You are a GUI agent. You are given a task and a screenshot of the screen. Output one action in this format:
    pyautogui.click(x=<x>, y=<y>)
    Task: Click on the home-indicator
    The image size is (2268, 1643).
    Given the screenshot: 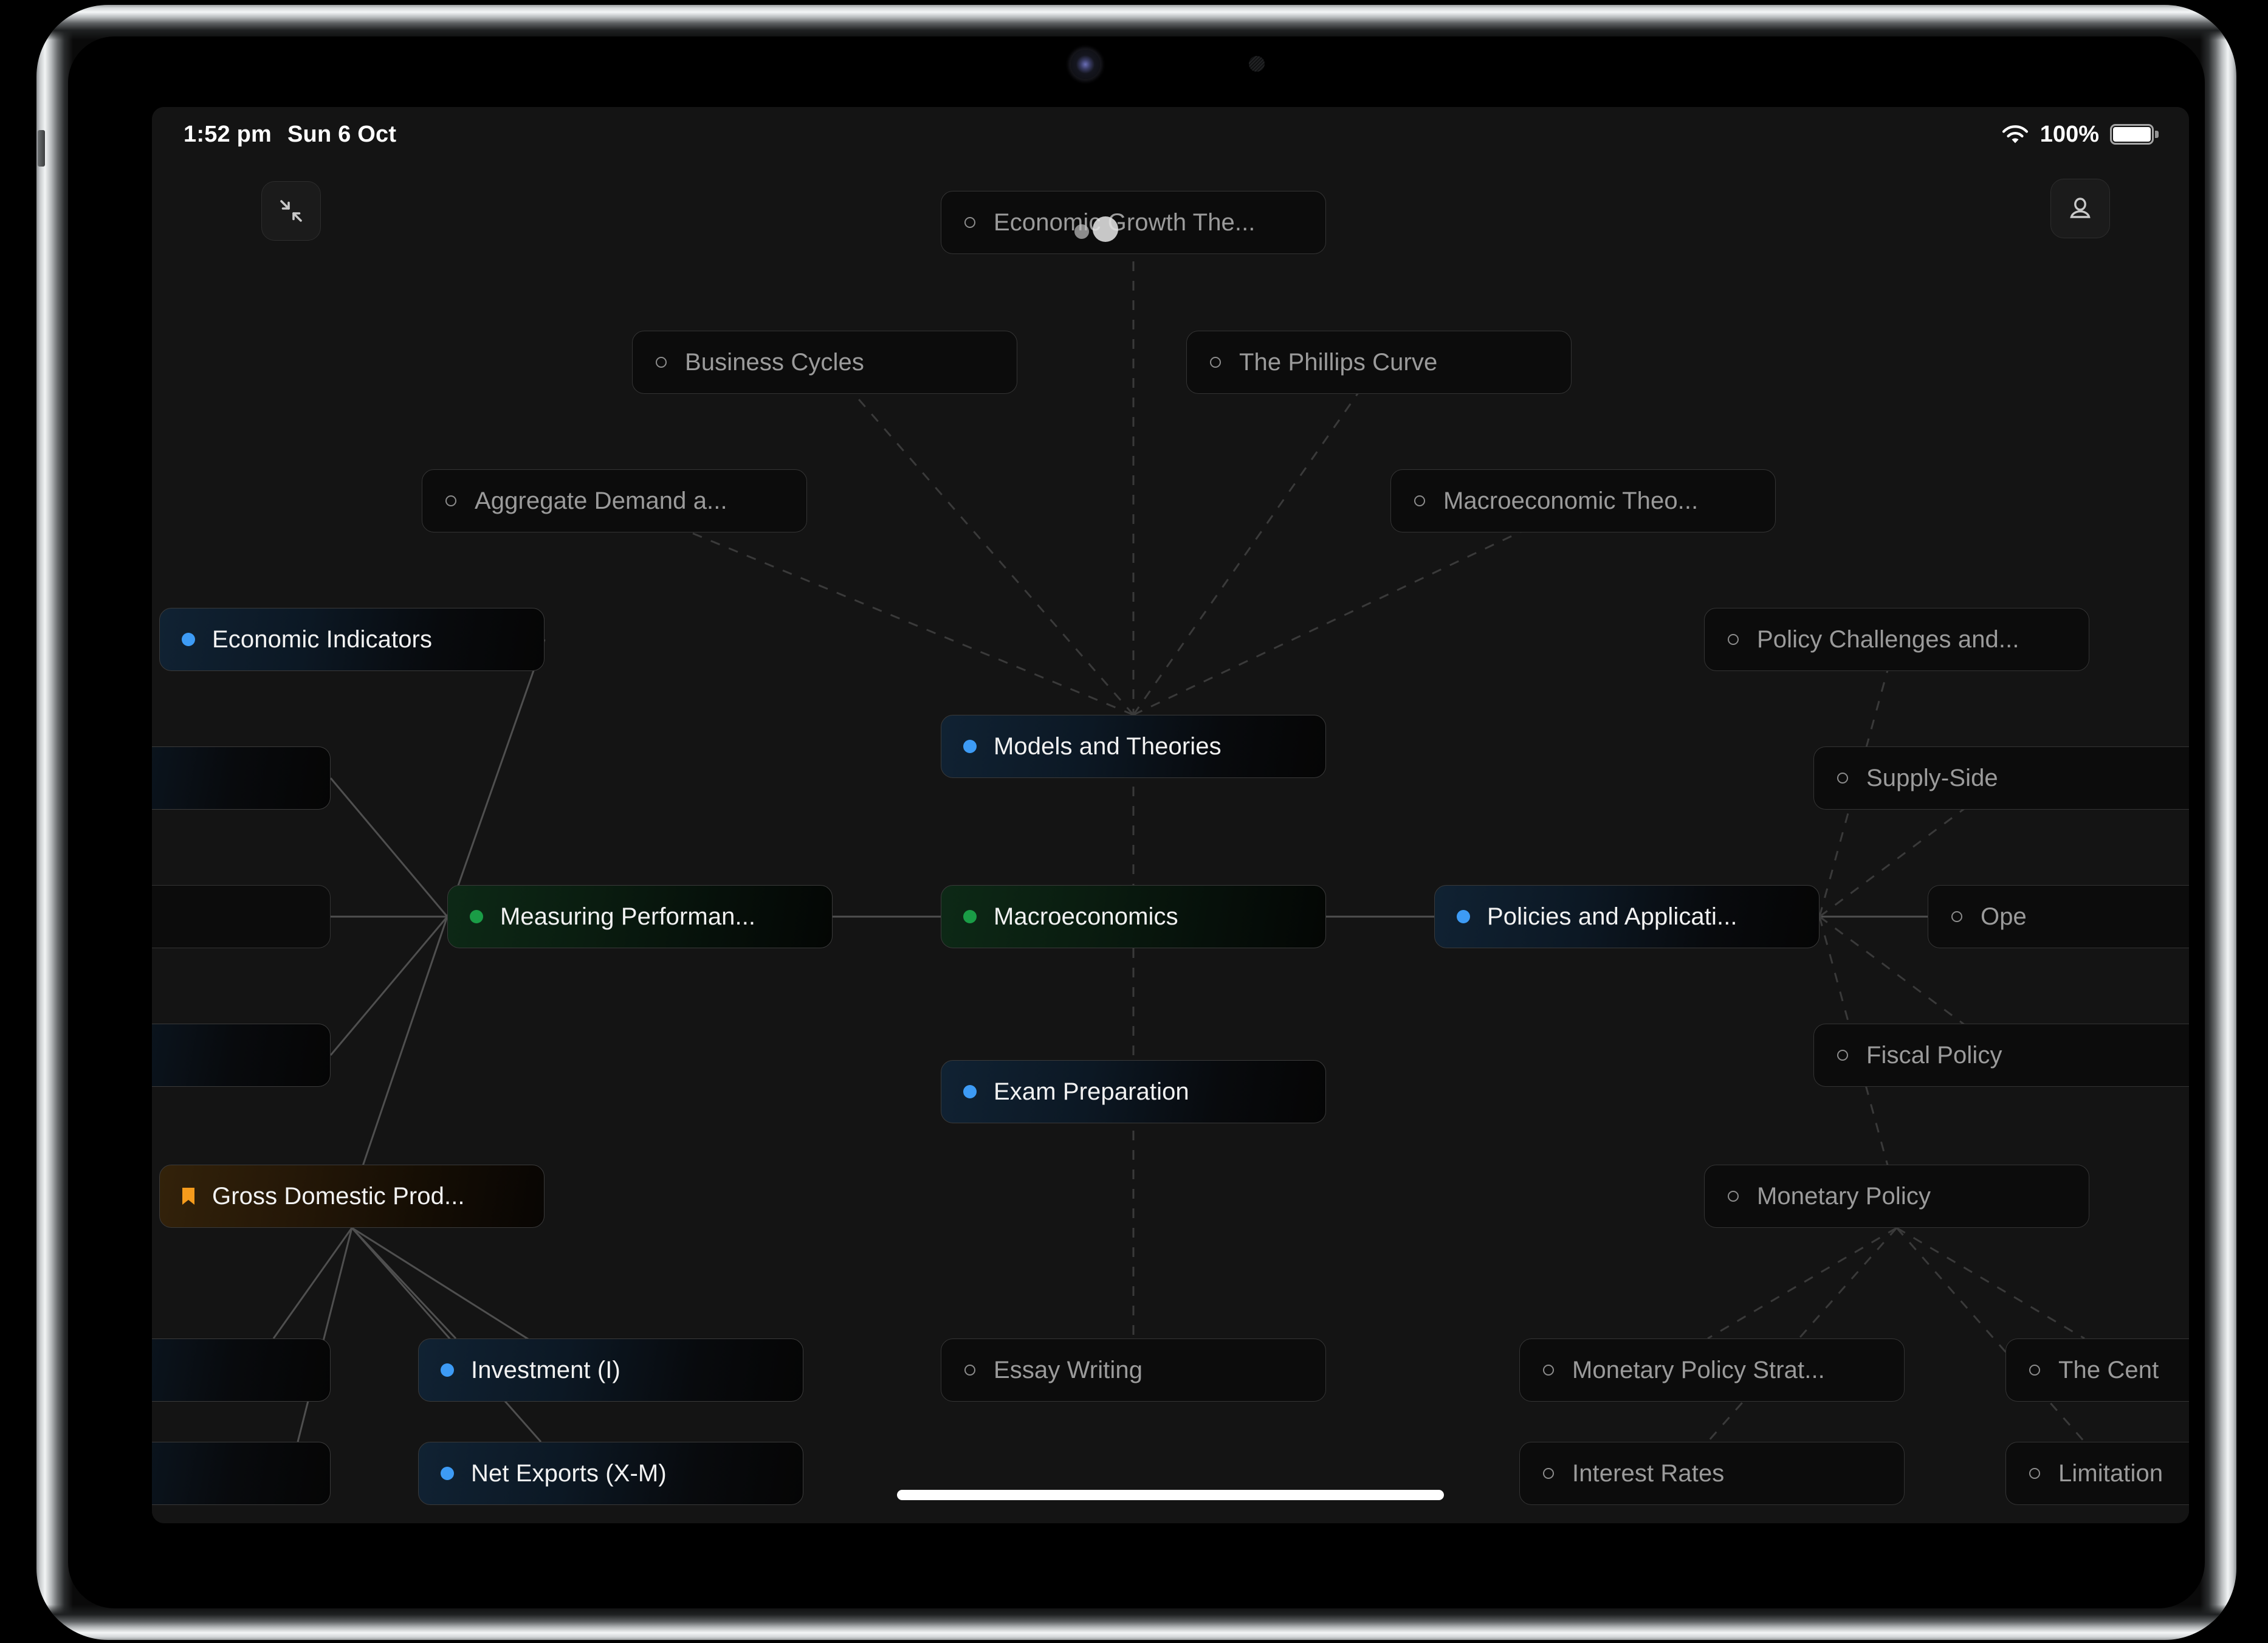 What is the action you would take?
    pyautogui.click(x=1170, y=1495)
    